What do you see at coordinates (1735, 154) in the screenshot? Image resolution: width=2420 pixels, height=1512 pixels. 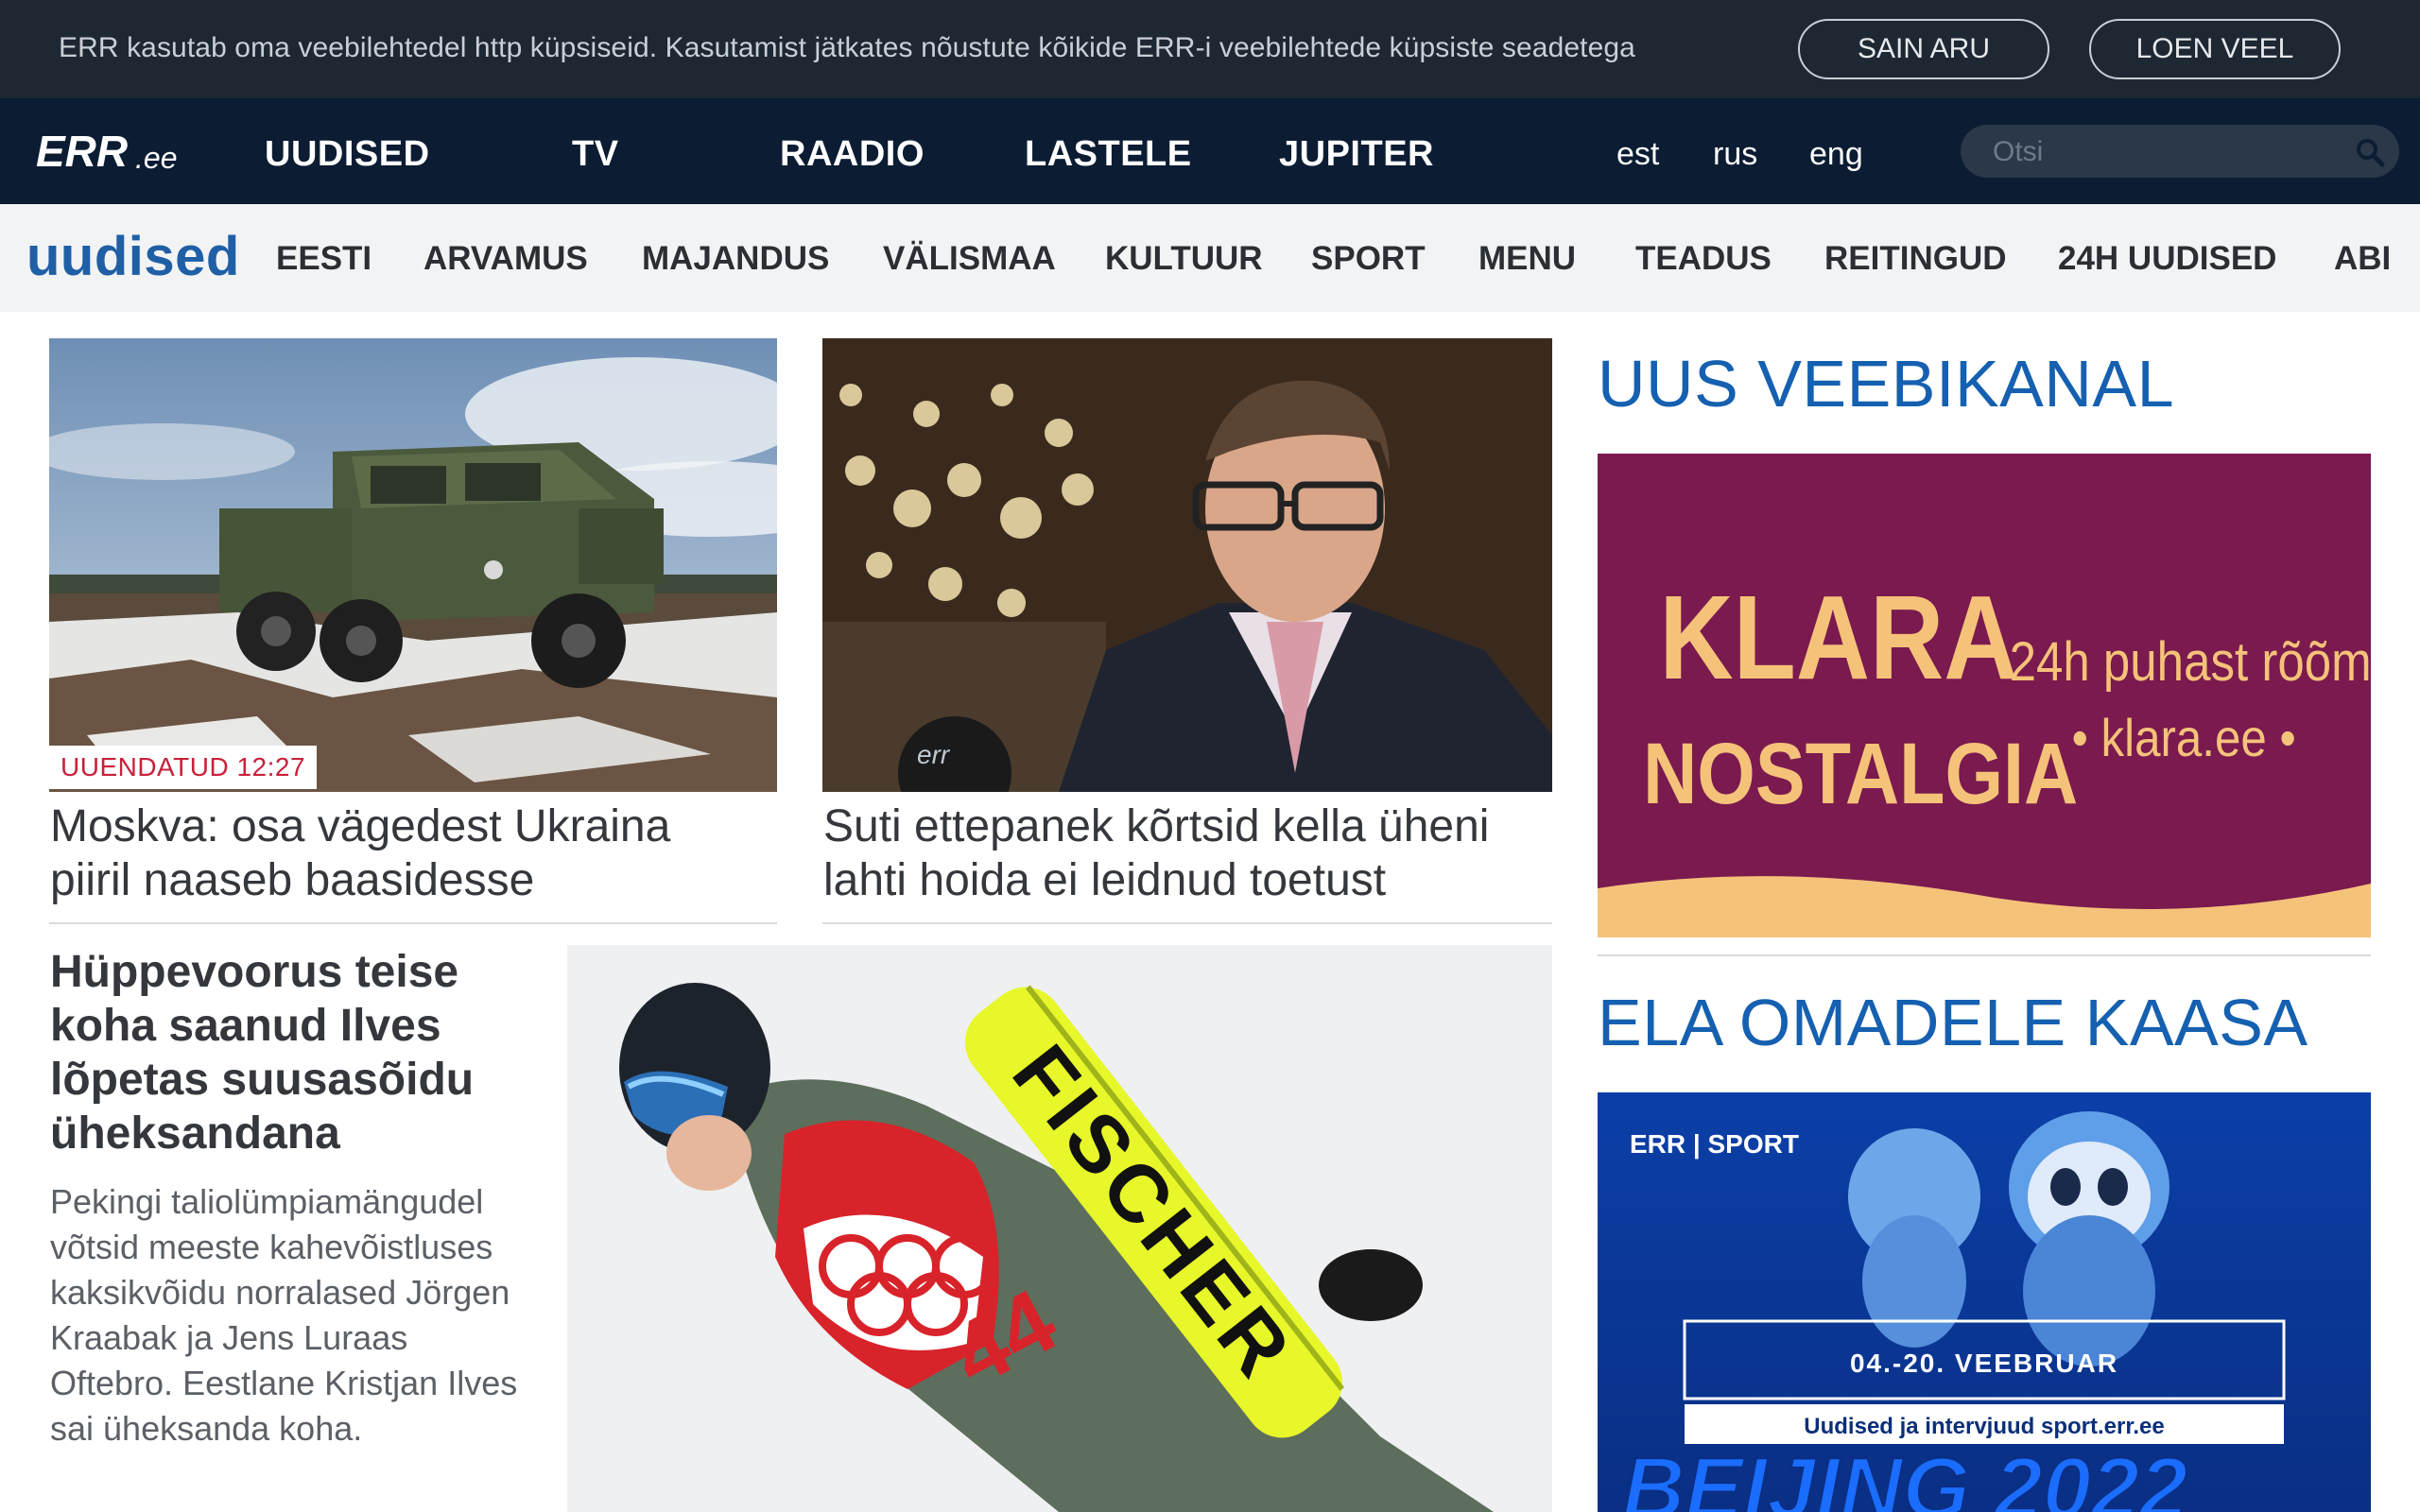 I see `lang-rus: rus` at bounding box center [1735, 154].